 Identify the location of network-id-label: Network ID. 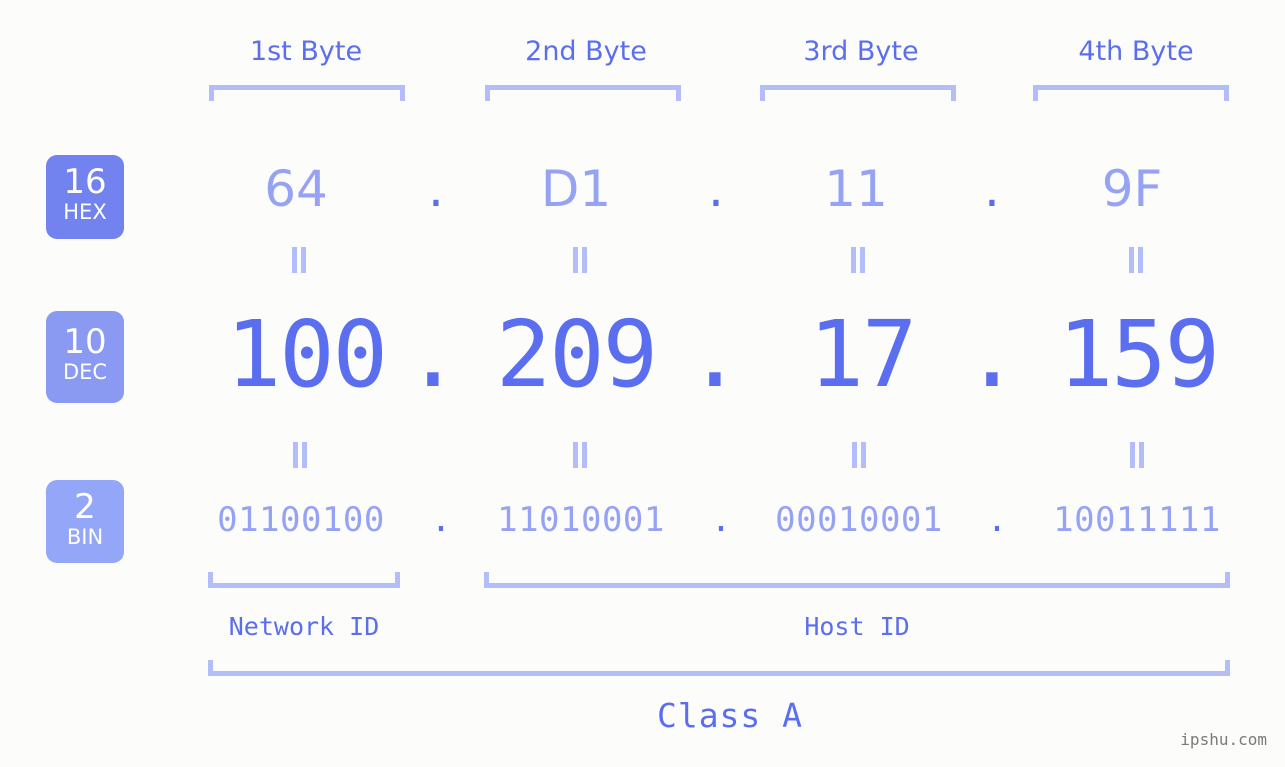
(304, 626).